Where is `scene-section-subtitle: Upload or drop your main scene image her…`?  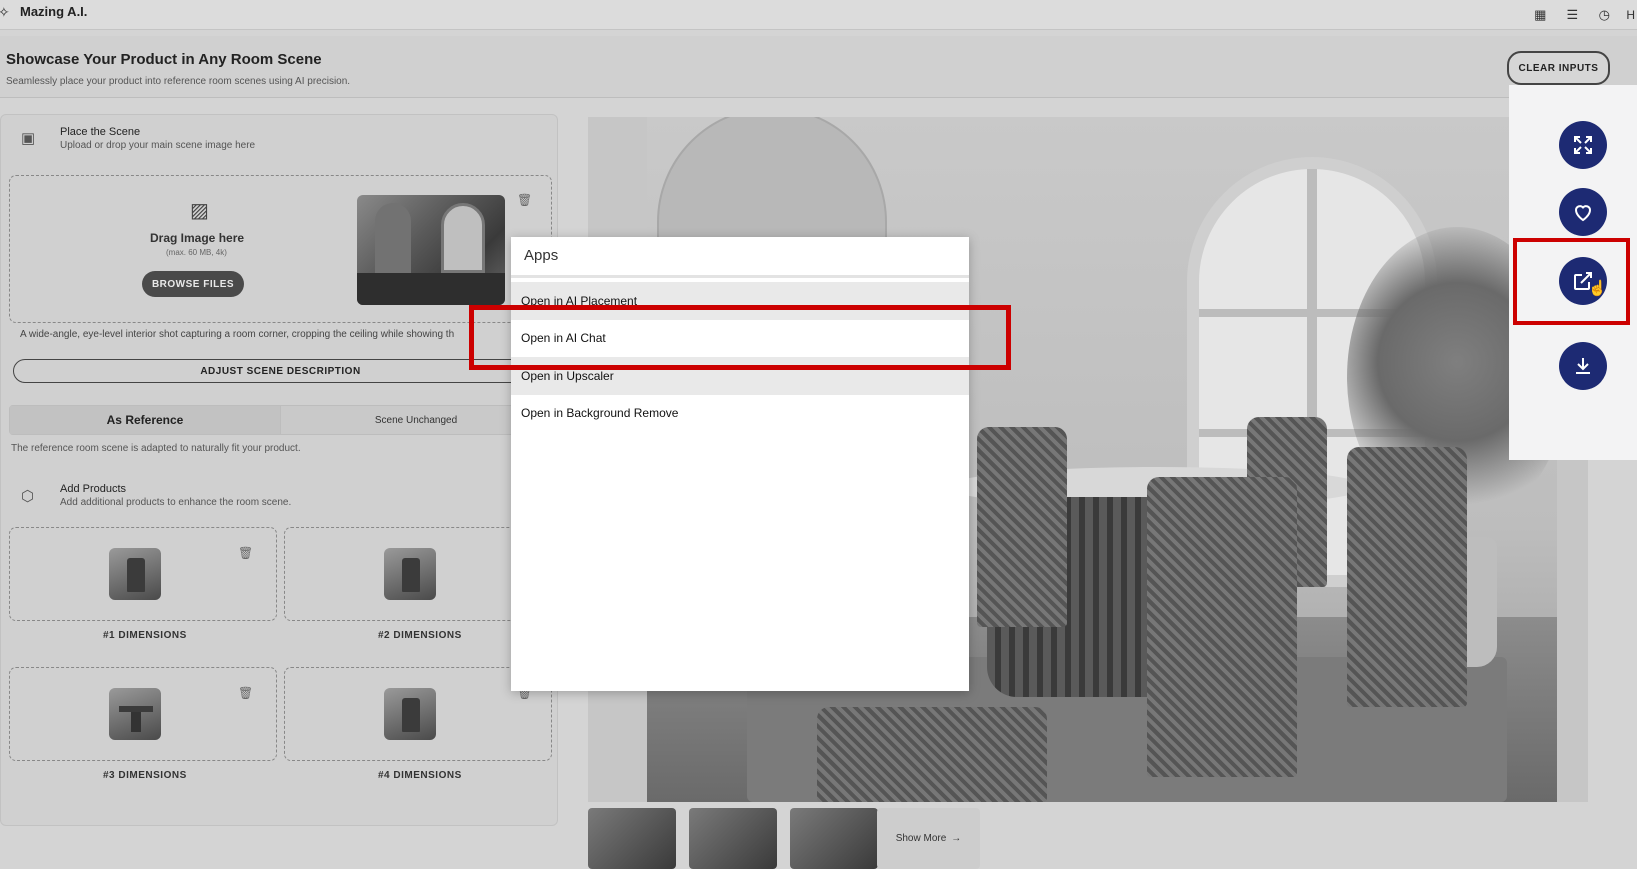 scene-section-subtitle: Upload or drop your main scene image her… is located at coordinates (158, 145).